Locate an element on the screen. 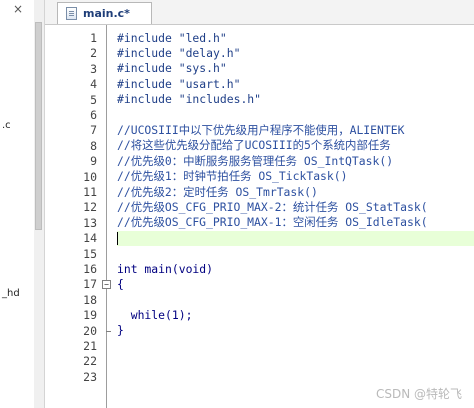 This screenshot has height=408, width=474. line-number: 2 is located at coordinates (93, 53).